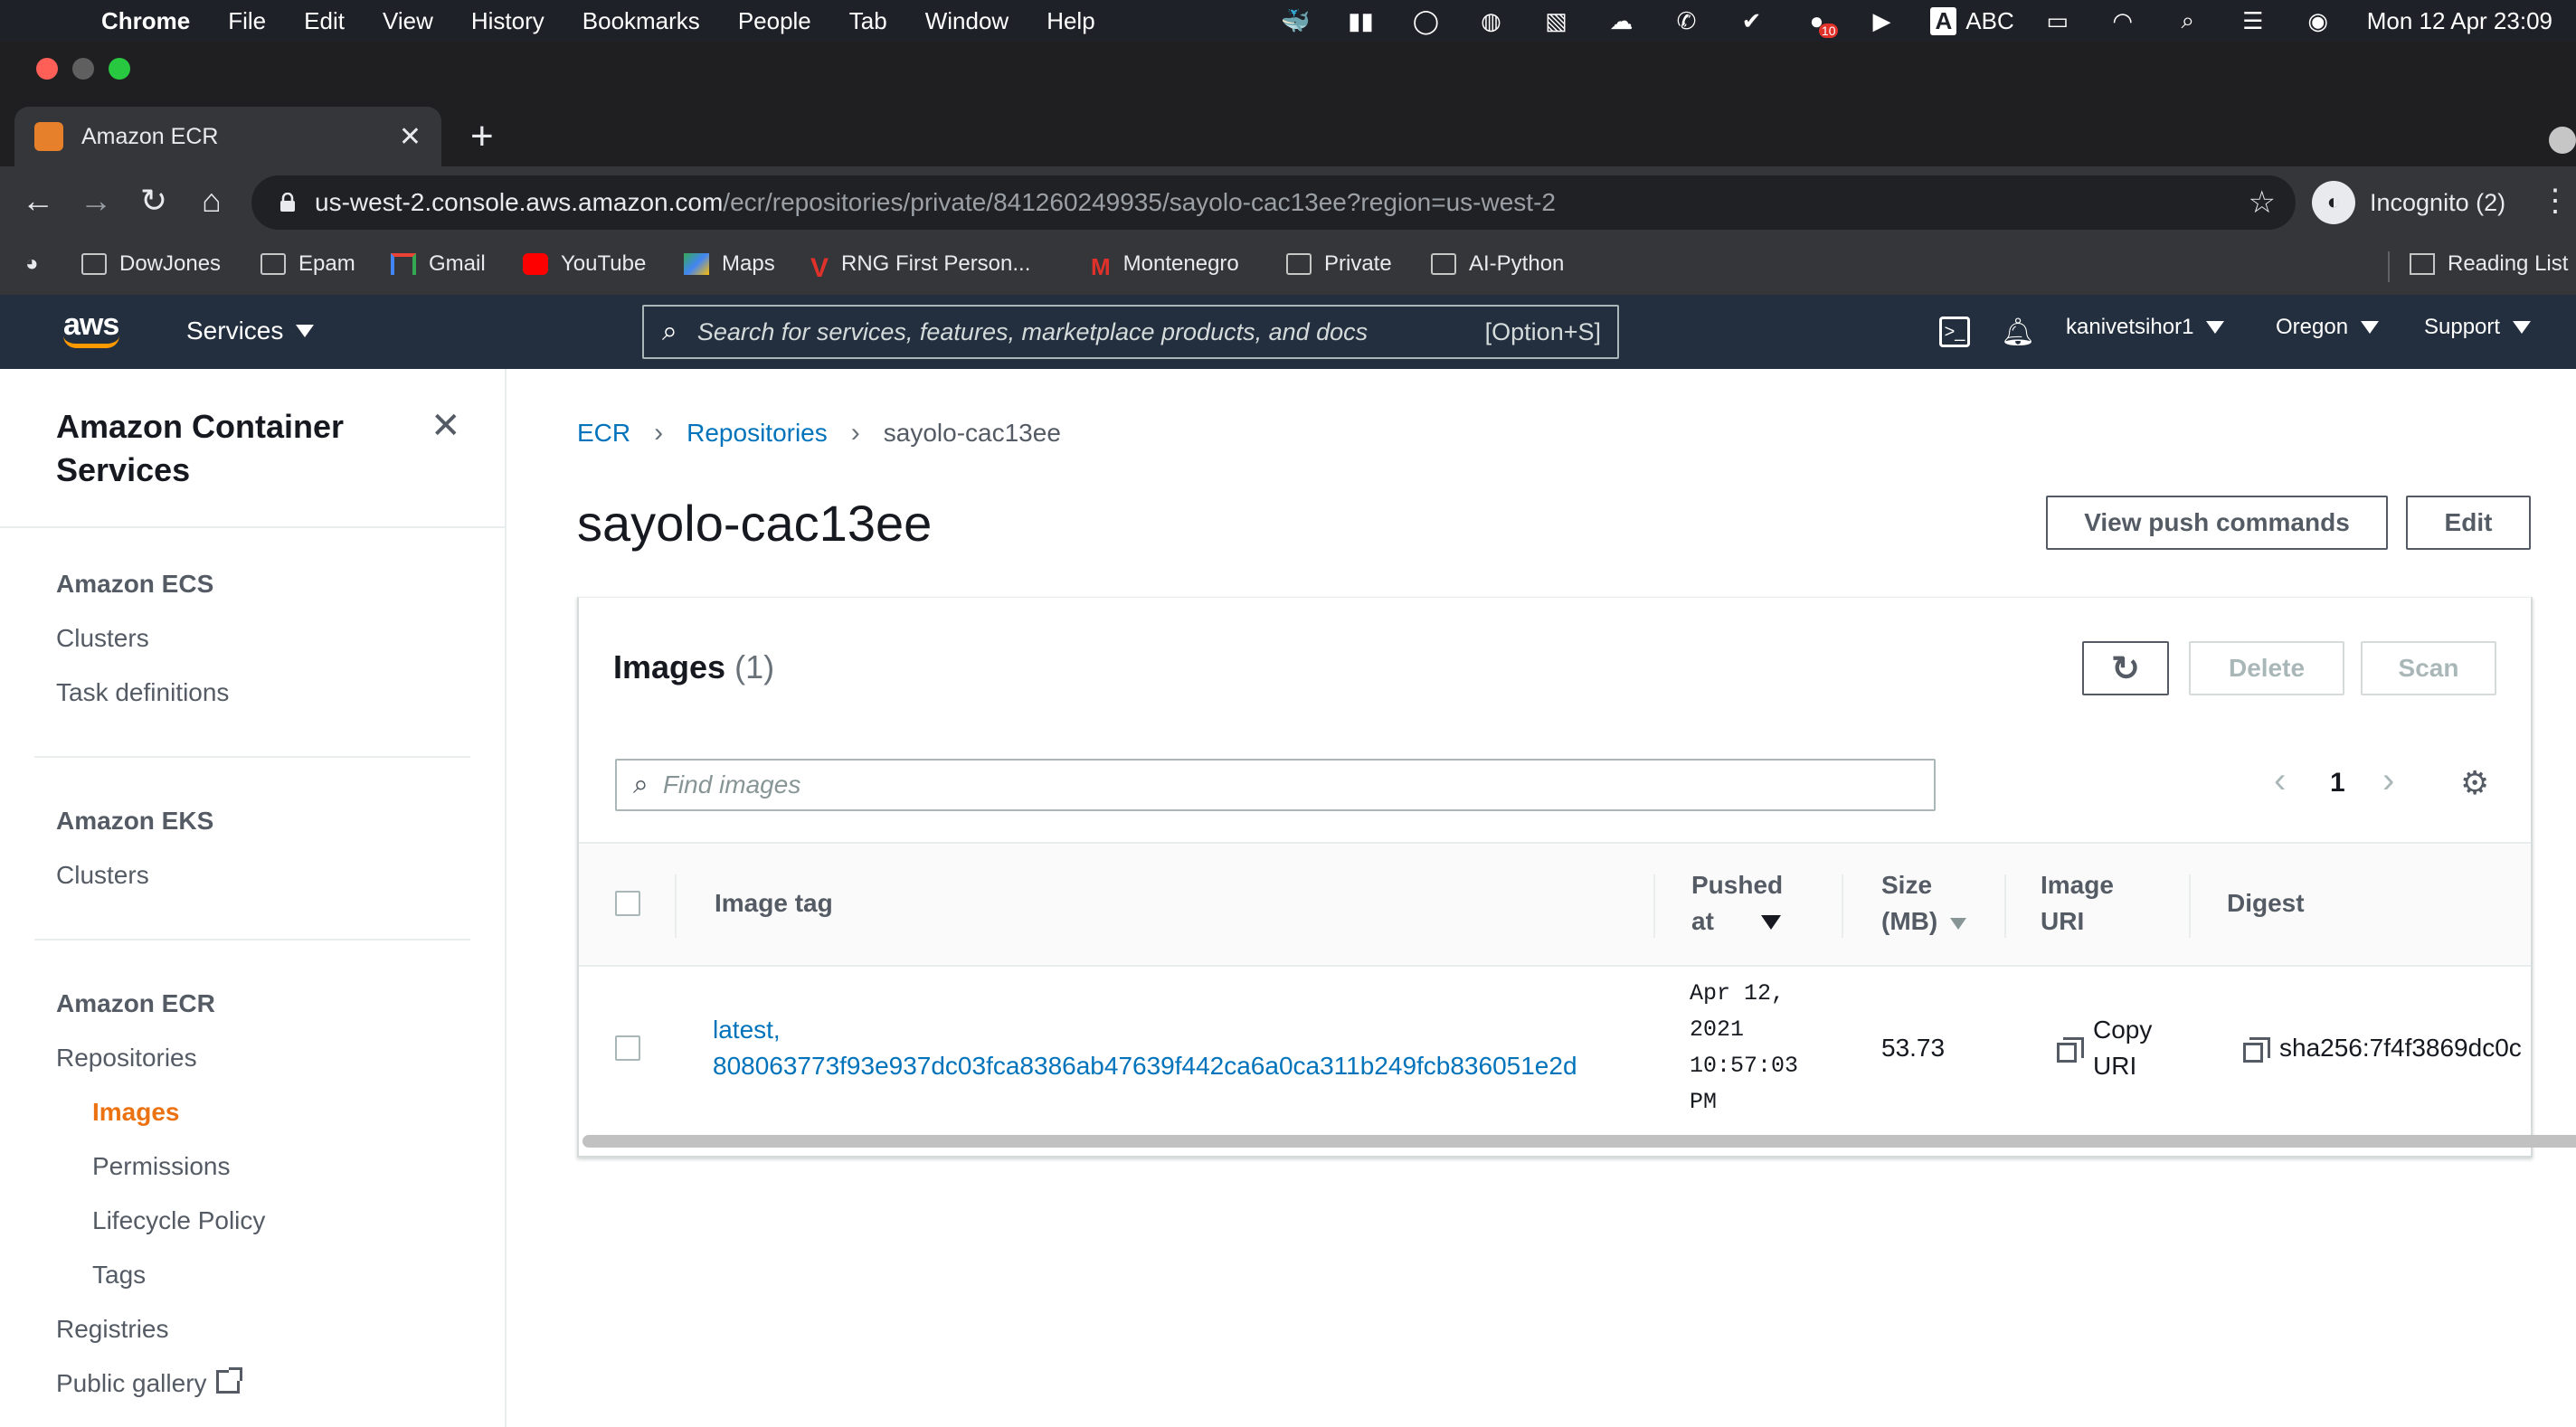  I want to click on close-window-button, so click(47, 69).